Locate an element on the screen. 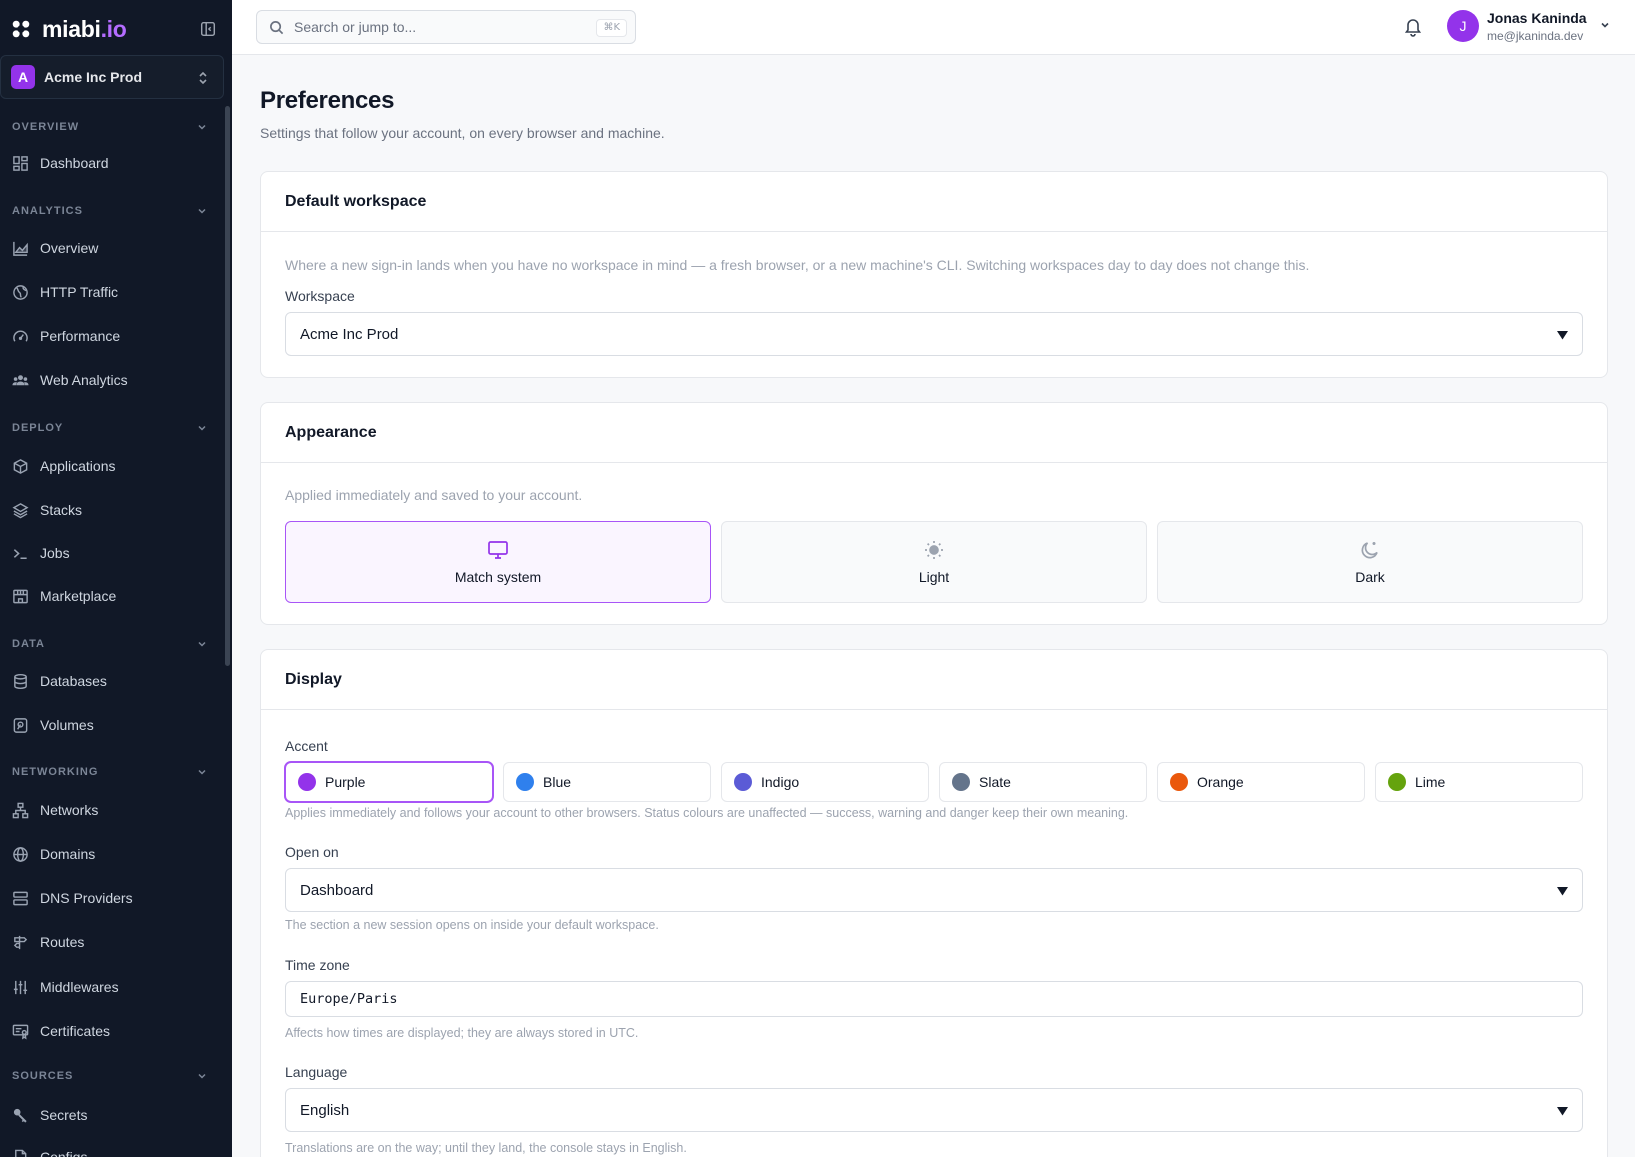 Image resolution: width=1635 pixels, height=1157 pixels. section-label: DATA is located at coordinates (28, 644).